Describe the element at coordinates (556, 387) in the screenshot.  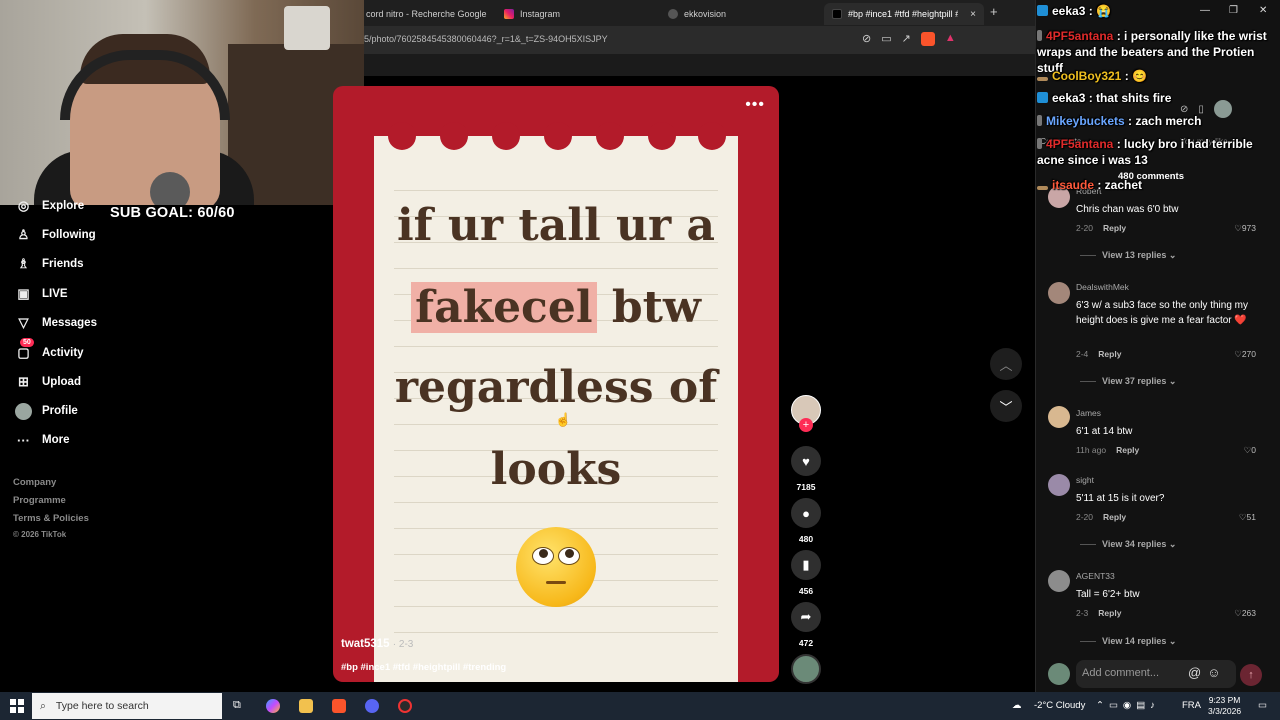
I see `meme-text-line: regardless of` at that location.